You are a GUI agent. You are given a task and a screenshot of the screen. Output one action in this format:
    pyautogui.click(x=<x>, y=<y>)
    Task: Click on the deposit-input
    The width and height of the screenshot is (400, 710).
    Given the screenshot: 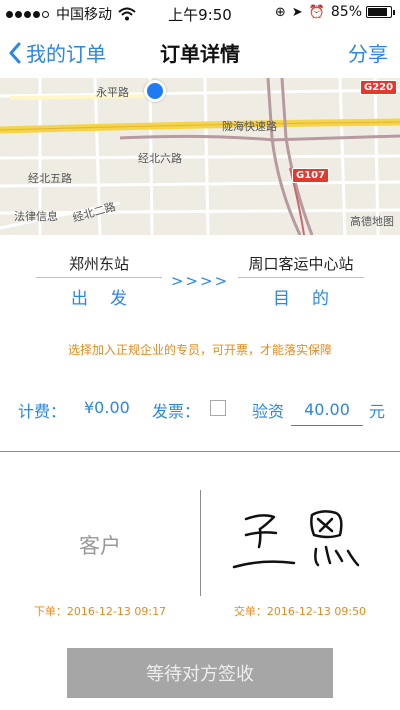 What is the action you would take?
    pyautogui.click(x=327, y=410)
    